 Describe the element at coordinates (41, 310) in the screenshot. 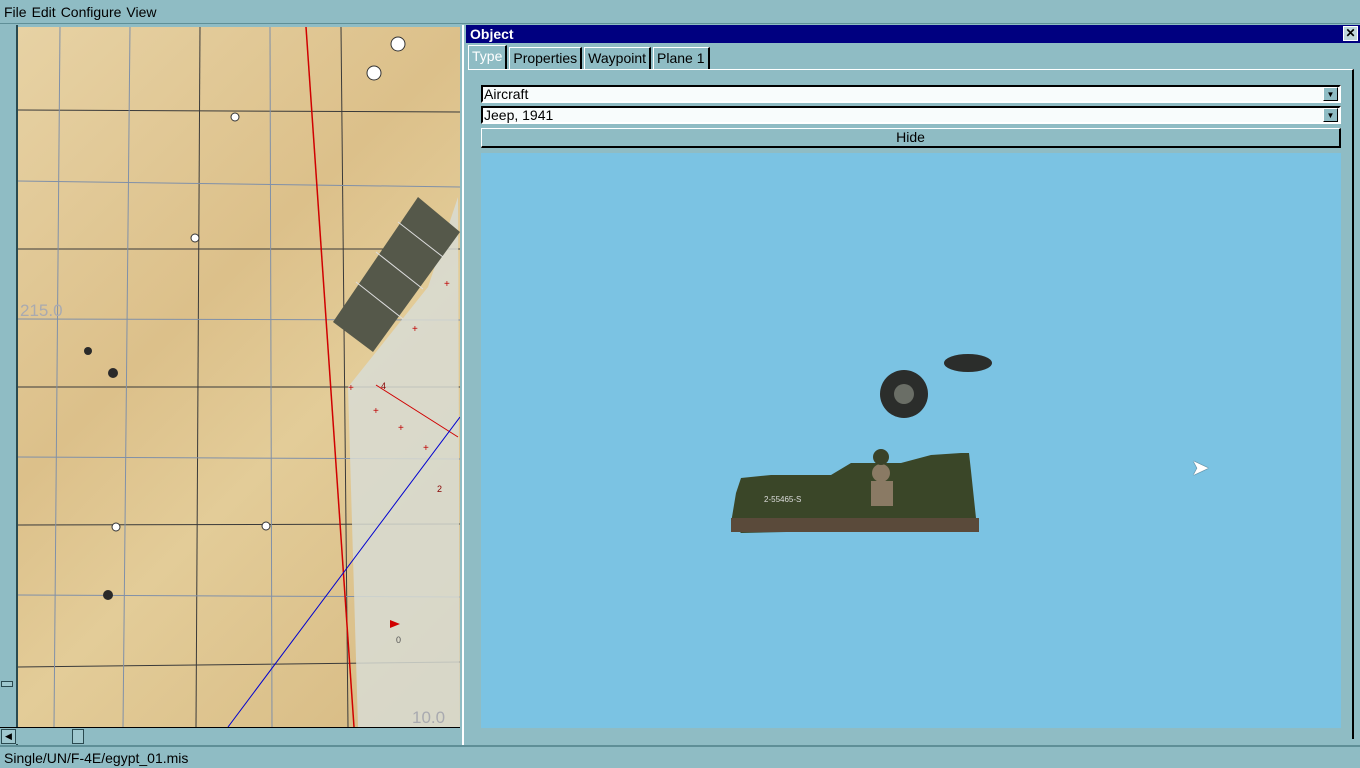

I see `map-grid-label: 215.0` at that location.